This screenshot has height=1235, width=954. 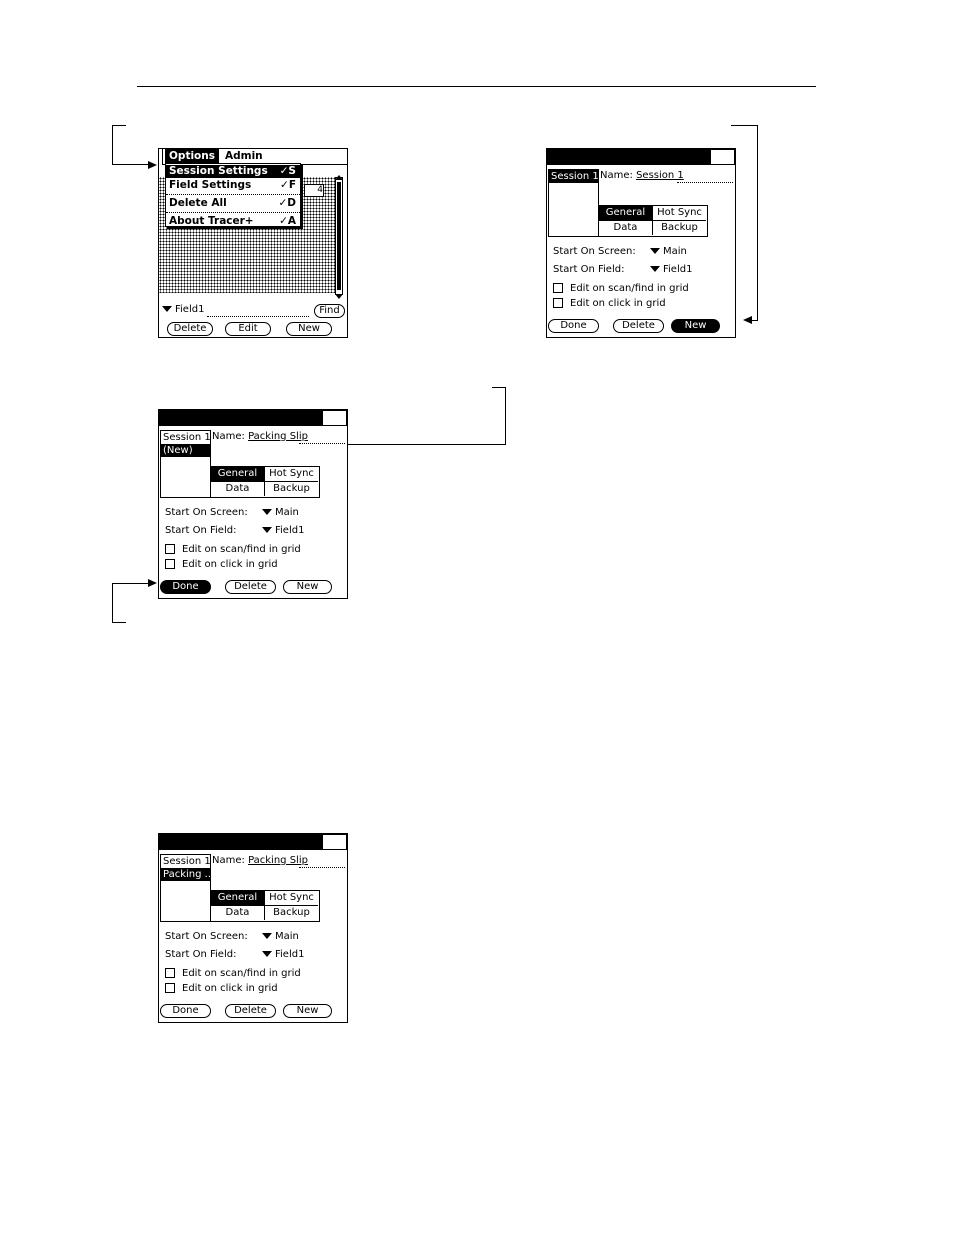 I want to click on menu-item-label: Delete All, so click(x=198, y=203).